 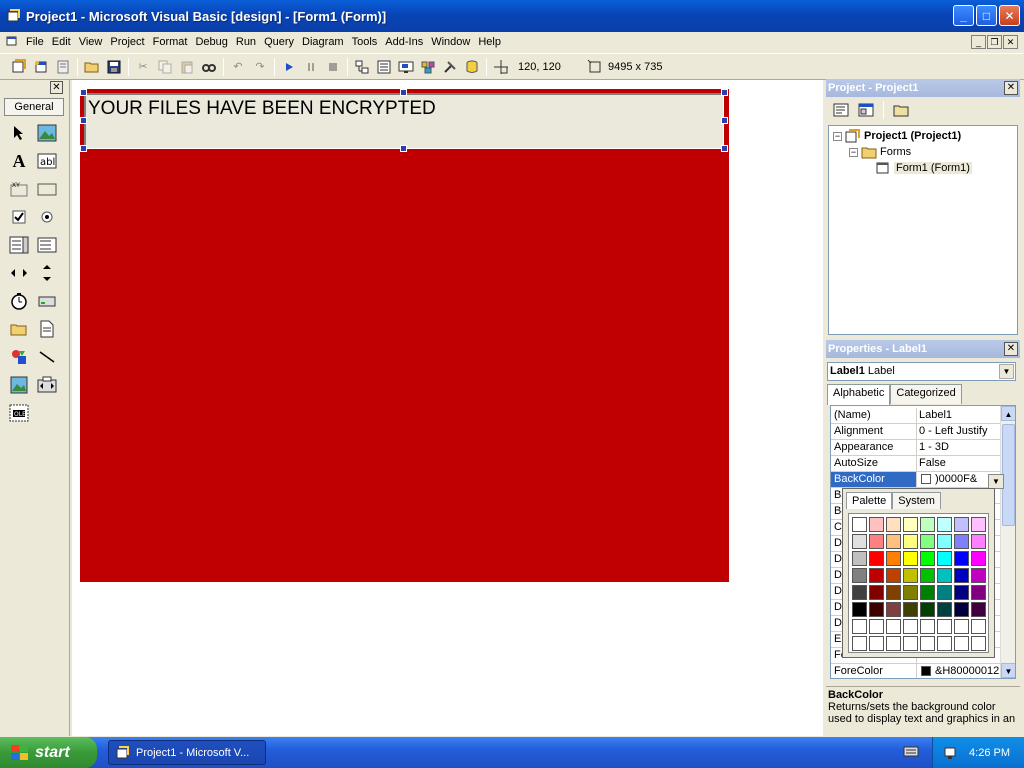 I want to click on clock: 4:26 PM, so click(x=989, y=753).